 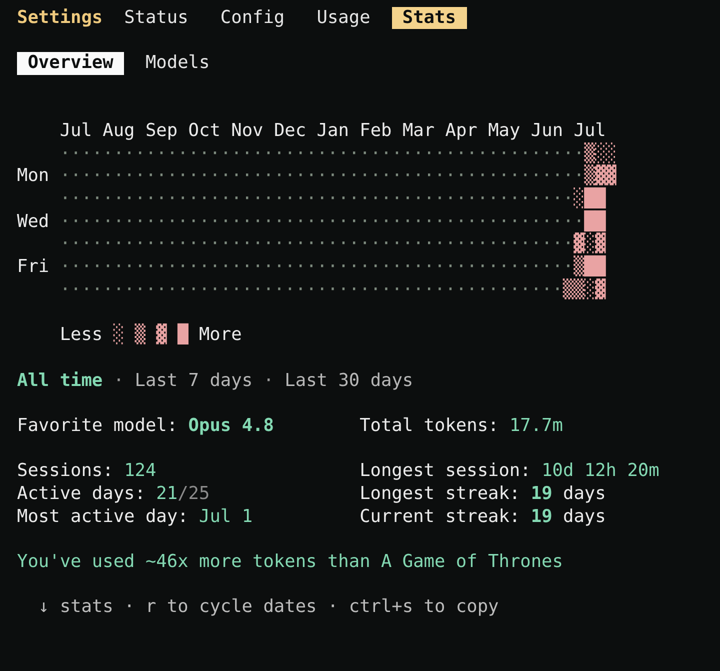 What do you see at coordinates (290, 562) in the screenshot?
I see `fun-fact: You've used ~46x more tokens than A Game of Thrones` at bounding box center [290, 562].